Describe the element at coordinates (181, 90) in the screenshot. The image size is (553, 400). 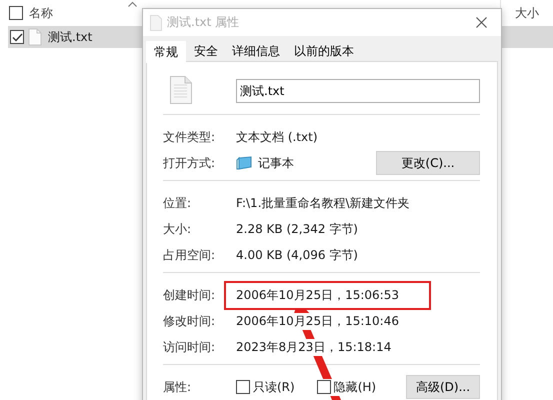
I see `document-icon` at that location.